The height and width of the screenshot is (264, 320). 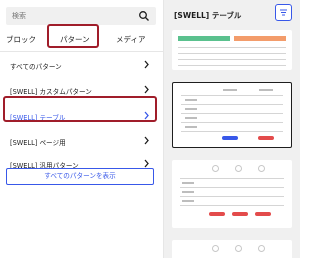 I want to click on tab-media: メディア, so click(x=130, y=39).